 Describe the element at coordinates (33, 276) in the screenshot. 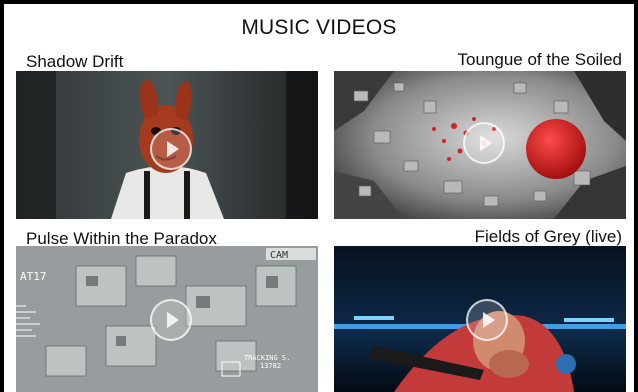

I see `hud-code-label: AT17` at that location.